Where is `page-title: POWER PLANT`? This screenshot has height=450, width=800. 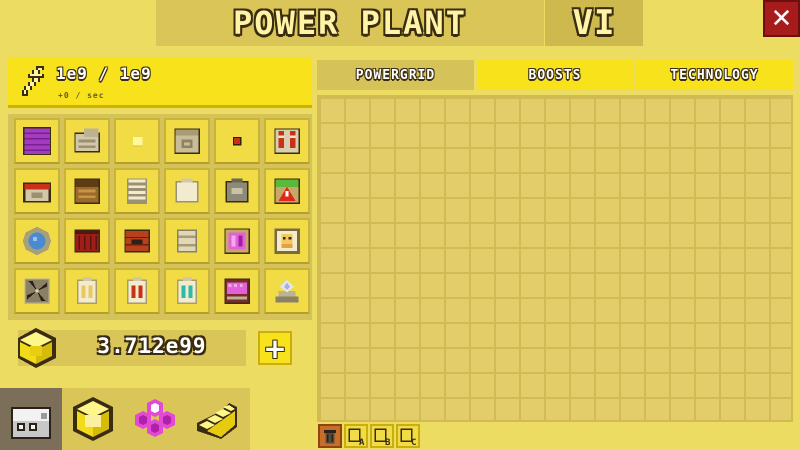 page-title: POWER PLANT is located at coordinates (350, 23).